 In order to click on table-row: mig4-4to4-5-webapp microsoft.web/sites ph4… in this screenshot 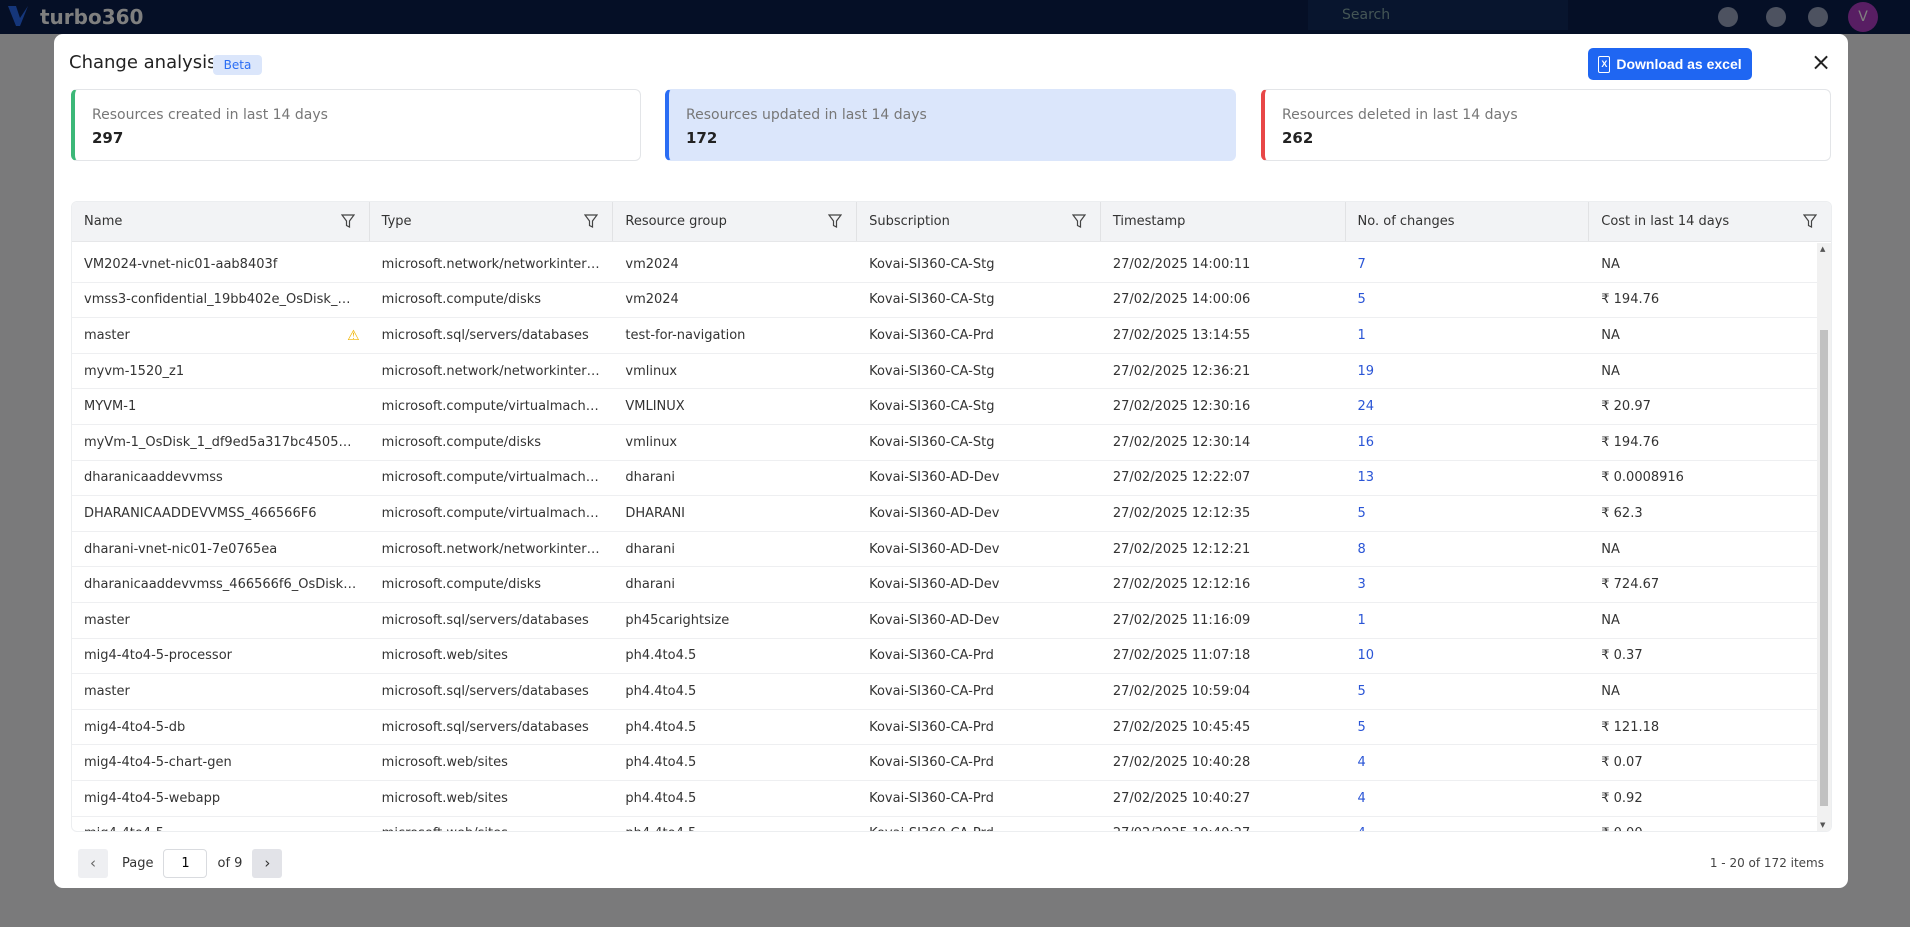, I will do `click(944, 799)`.